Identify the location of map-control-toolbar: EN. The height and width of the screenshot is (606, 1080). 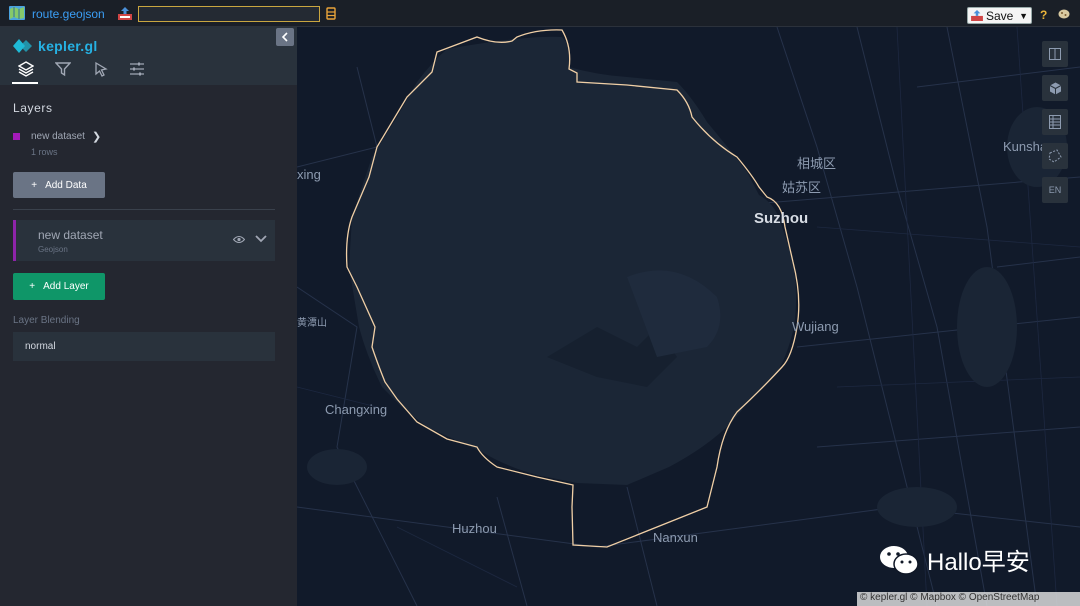
(1055, 126).